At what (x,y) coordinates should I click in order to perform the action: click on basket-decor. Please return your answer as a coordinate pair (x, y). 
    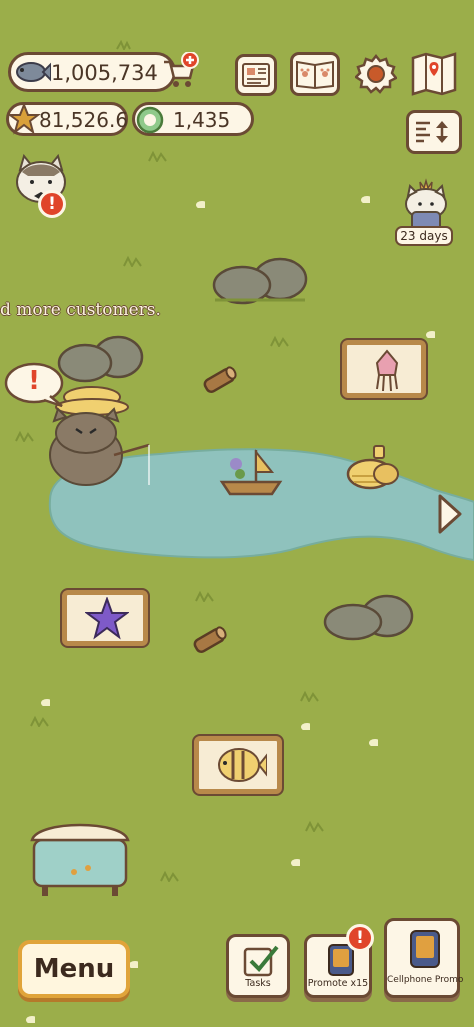
    Looking at the image, I should click on (374, 470).